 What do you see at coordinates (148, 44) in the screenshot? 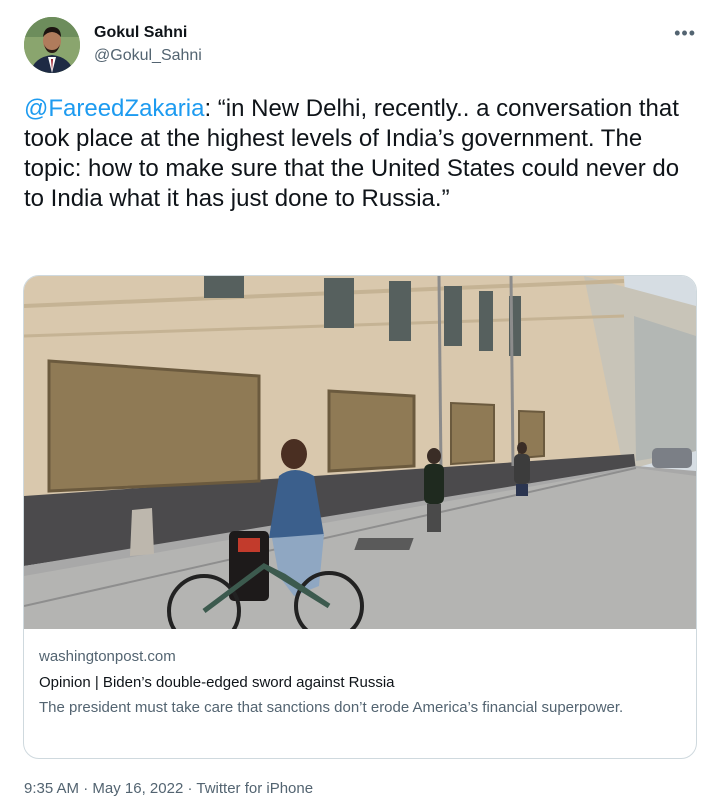
I see `author-info: Gokul Sahni @Gokul_Sahni` at bounding box center [148, 44].